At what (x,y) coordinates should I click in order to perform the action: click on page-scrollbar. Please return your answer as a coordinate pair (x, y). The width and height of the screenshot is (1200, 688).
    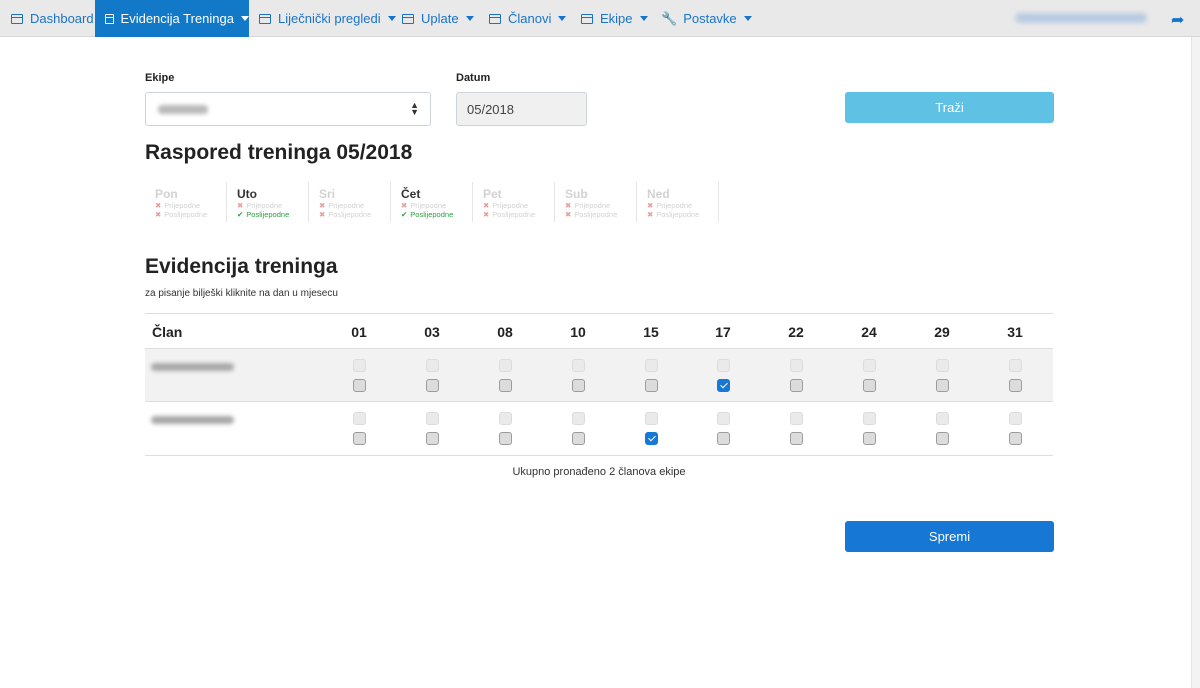
    Looking at the image, I should click on (1195, 362).